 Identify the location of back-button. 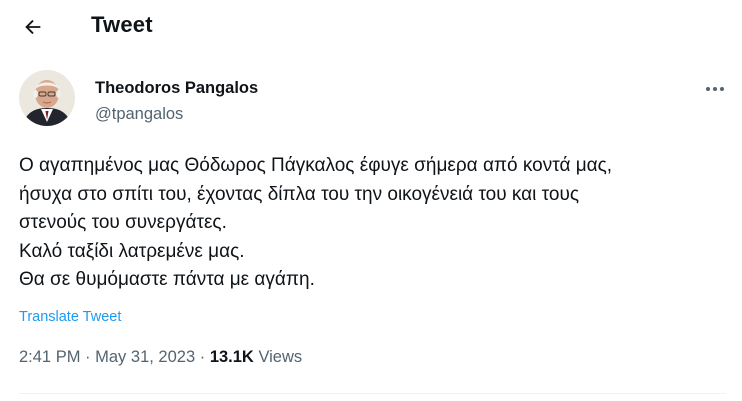
(33, 27).